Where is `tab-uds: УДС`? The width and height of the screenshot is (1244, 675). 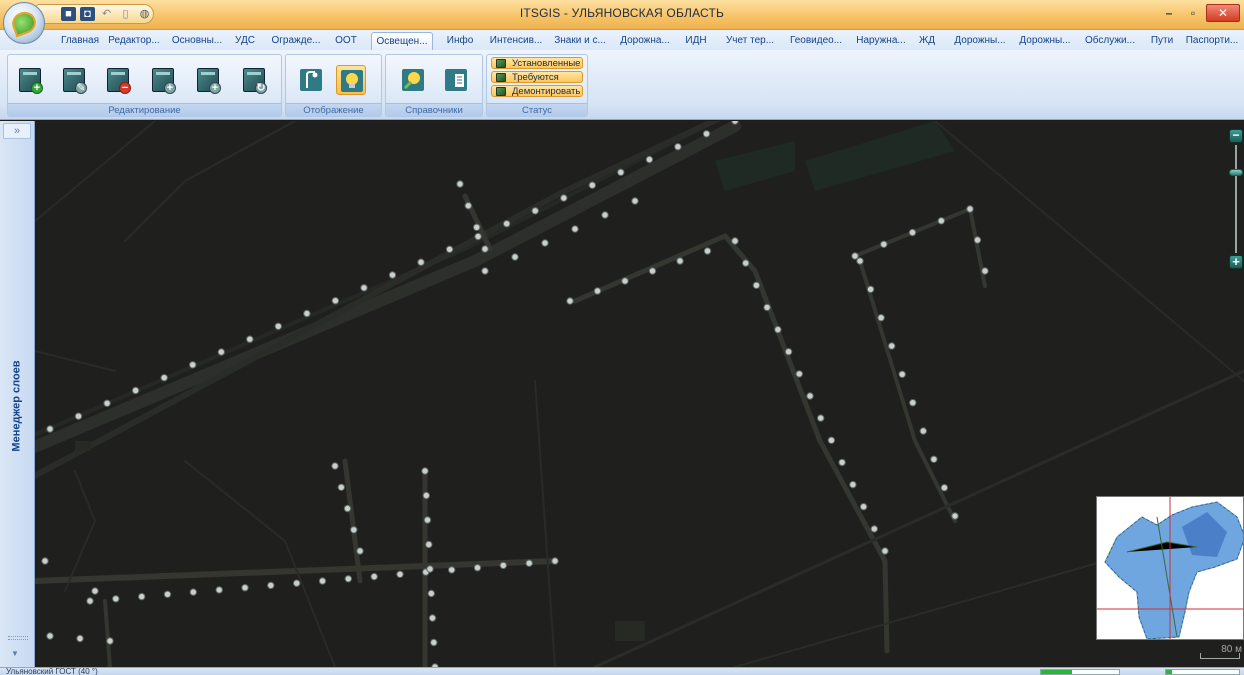 tab-uds: УДС is located at coordinates (245, 41).